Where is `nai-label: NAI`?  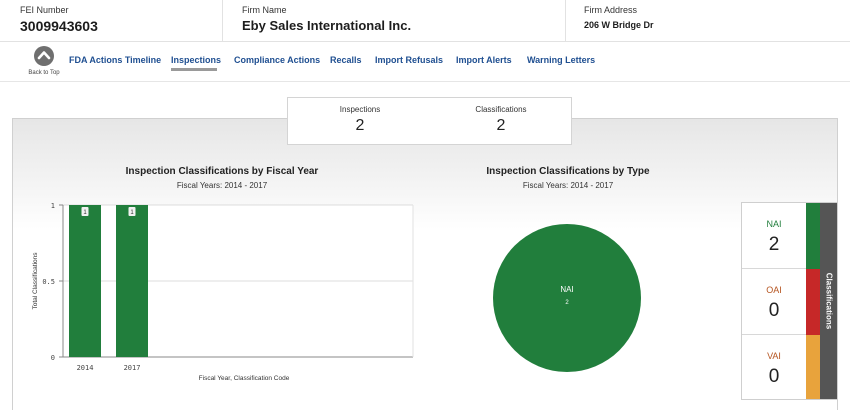 nai-label: NAI is located at coordinates (774, 224).